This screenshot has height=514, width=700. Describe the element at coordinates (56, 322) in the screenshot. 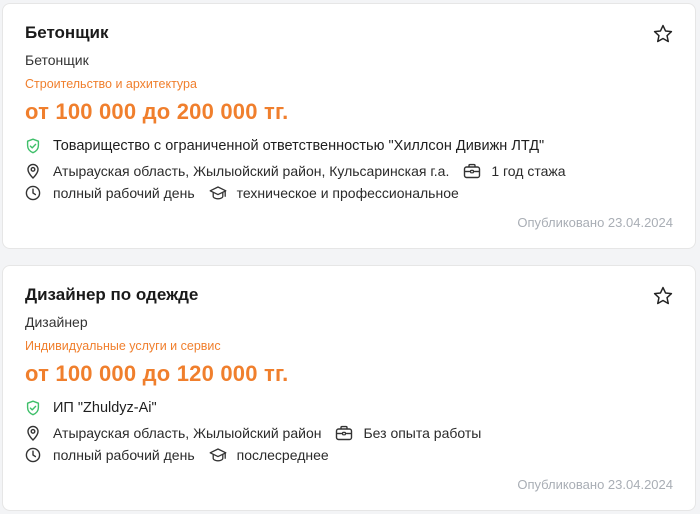

I see `vacancy-profession: Дизайнер` at that location.